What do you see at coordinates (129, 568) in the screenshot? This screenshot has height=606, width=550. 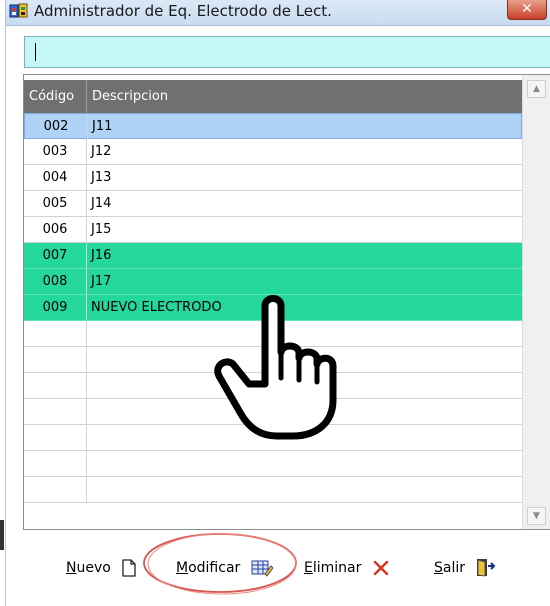 I see `new-document-icon` at bounding box center [129, 568].